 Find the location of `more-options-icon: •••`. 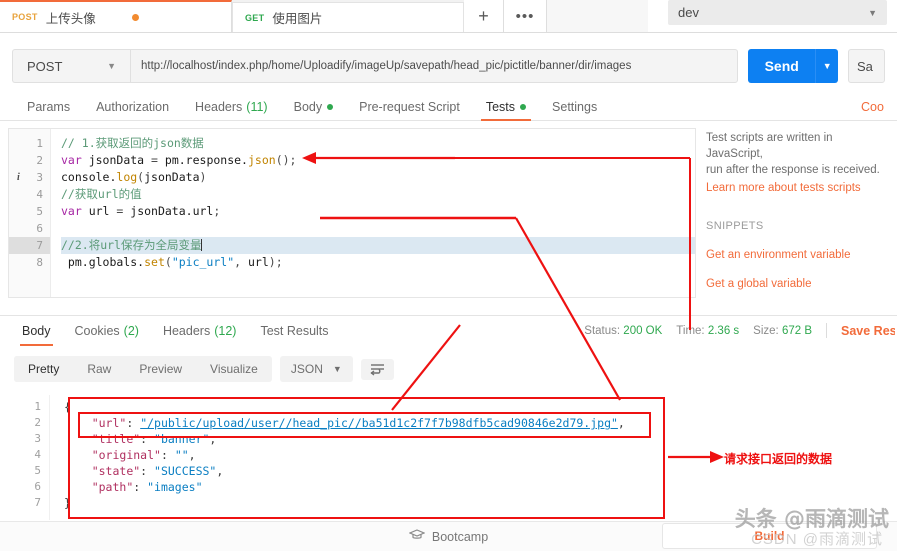

more-options-icon: ••• is located at coordinates (525, 16).